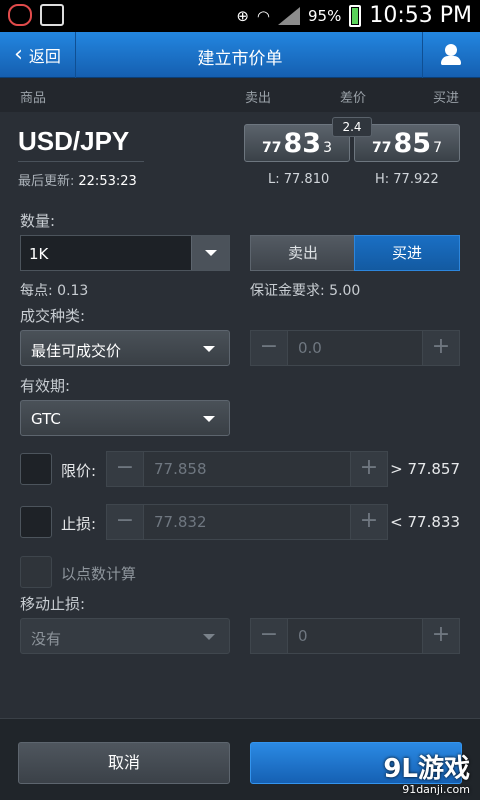  Describe the element at coordinates (33, 98) in the screenshot. I see `col-product: 商品` at that location.